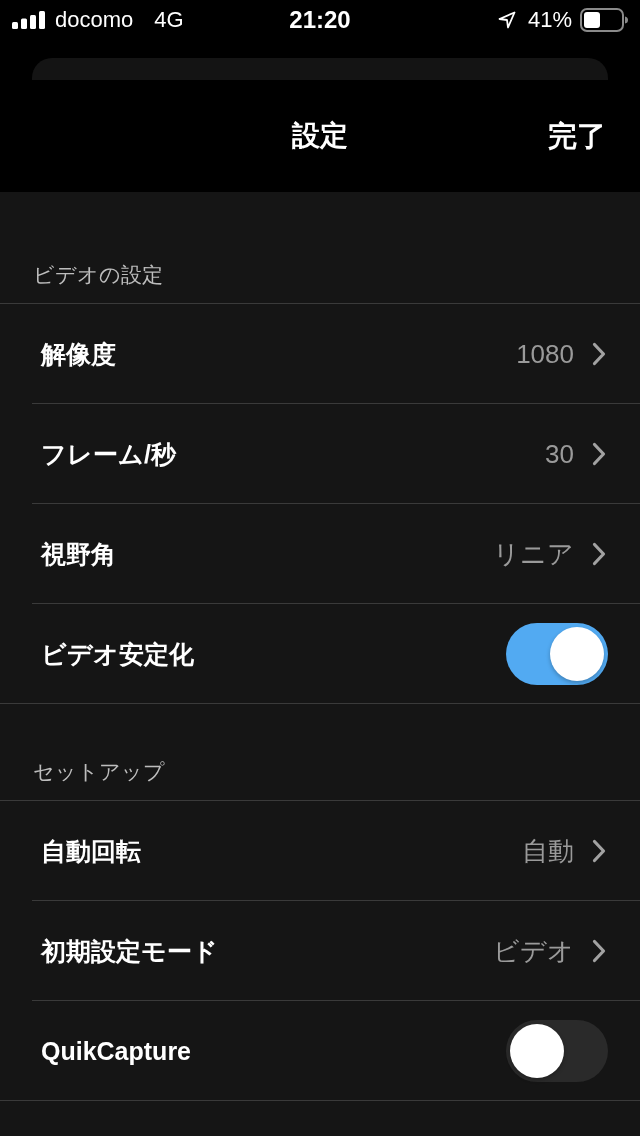 This screenshot has width=640, height=1136. Describe the element at coordinates (79, 354) in the screenshot. I see `setting-label: 解像度` at that location.